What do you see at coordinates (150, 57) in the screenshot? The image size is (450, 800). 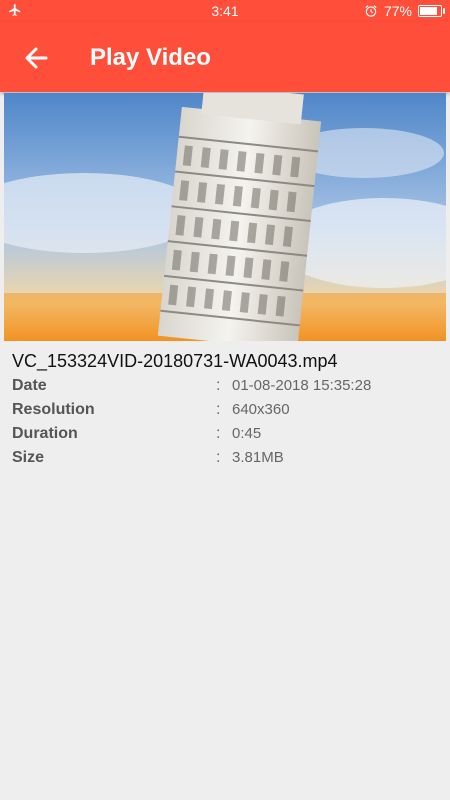 I see `page-title: Play Video` at bounding box center [150, 57].